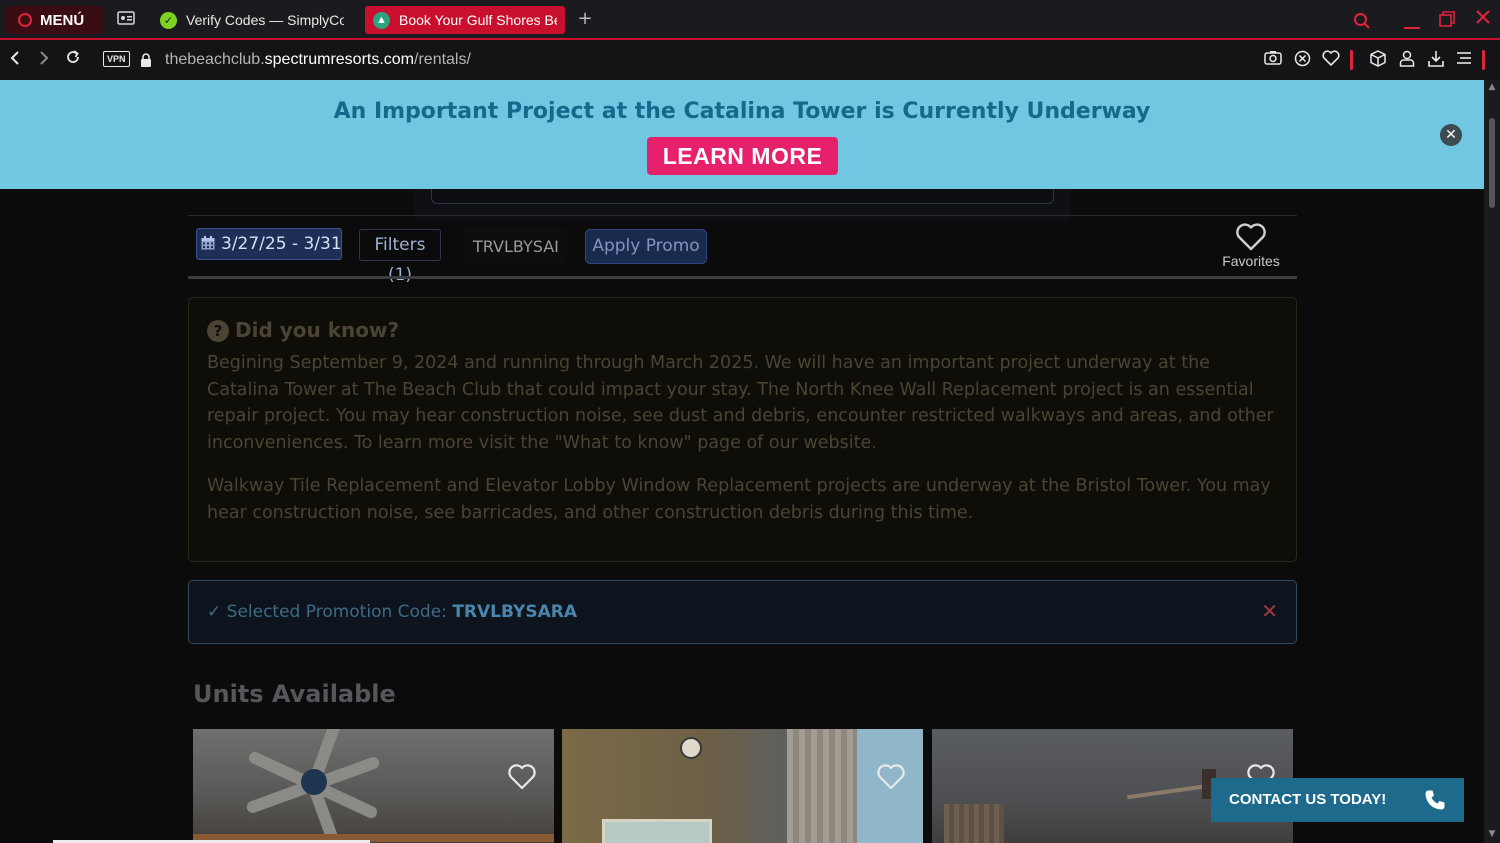 This screenshot has height=843, width=1500. What do you see at coordinates (1447, 20) in the screenshot?
I see `restore-icon` at bounding box center [1447, 20].